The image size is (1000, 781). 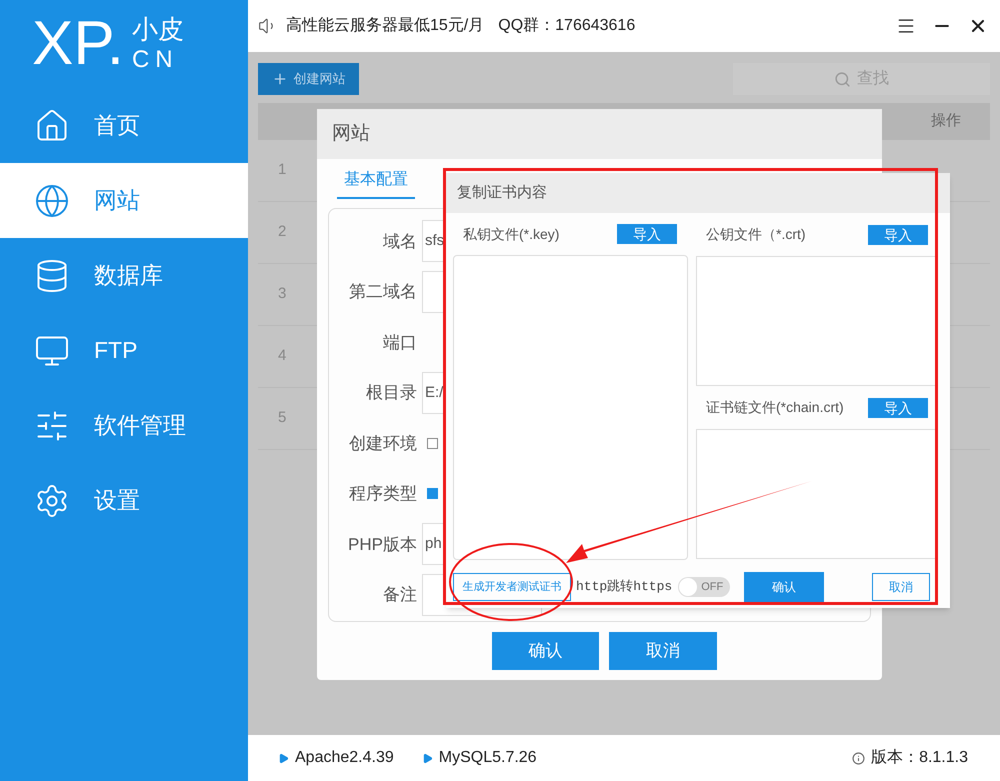 What do you see at coordinates (859, 758) in the screenshot?
I see `info-icon` at bounding box center [859, 758].